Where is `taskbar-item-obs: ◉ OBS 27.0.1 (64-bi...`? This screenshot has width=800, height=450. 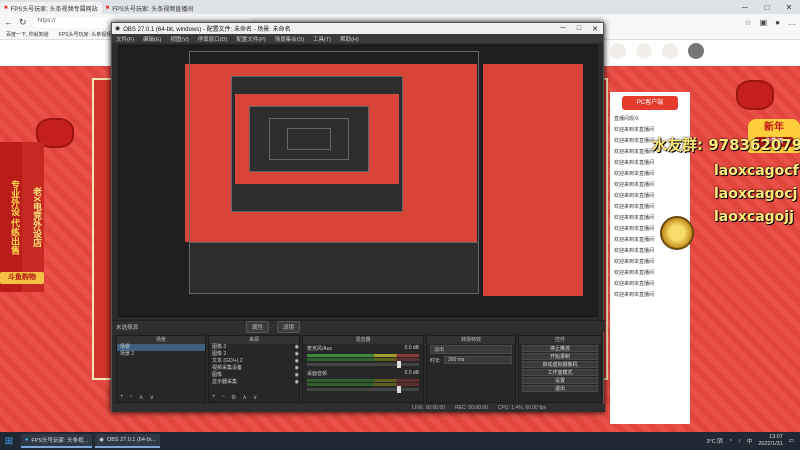 taskbar-item-obs: ◉ OBS 27.0.1 (64-bi... is located at coordinates (127, 441).